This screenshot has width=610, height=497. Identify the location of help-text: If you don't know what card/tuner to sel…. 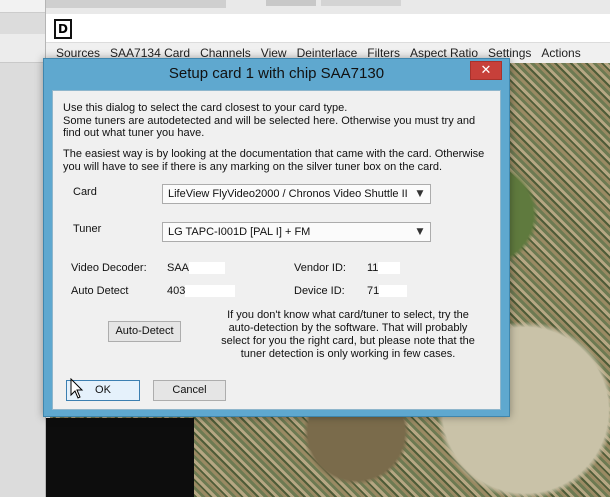
(348, 334).